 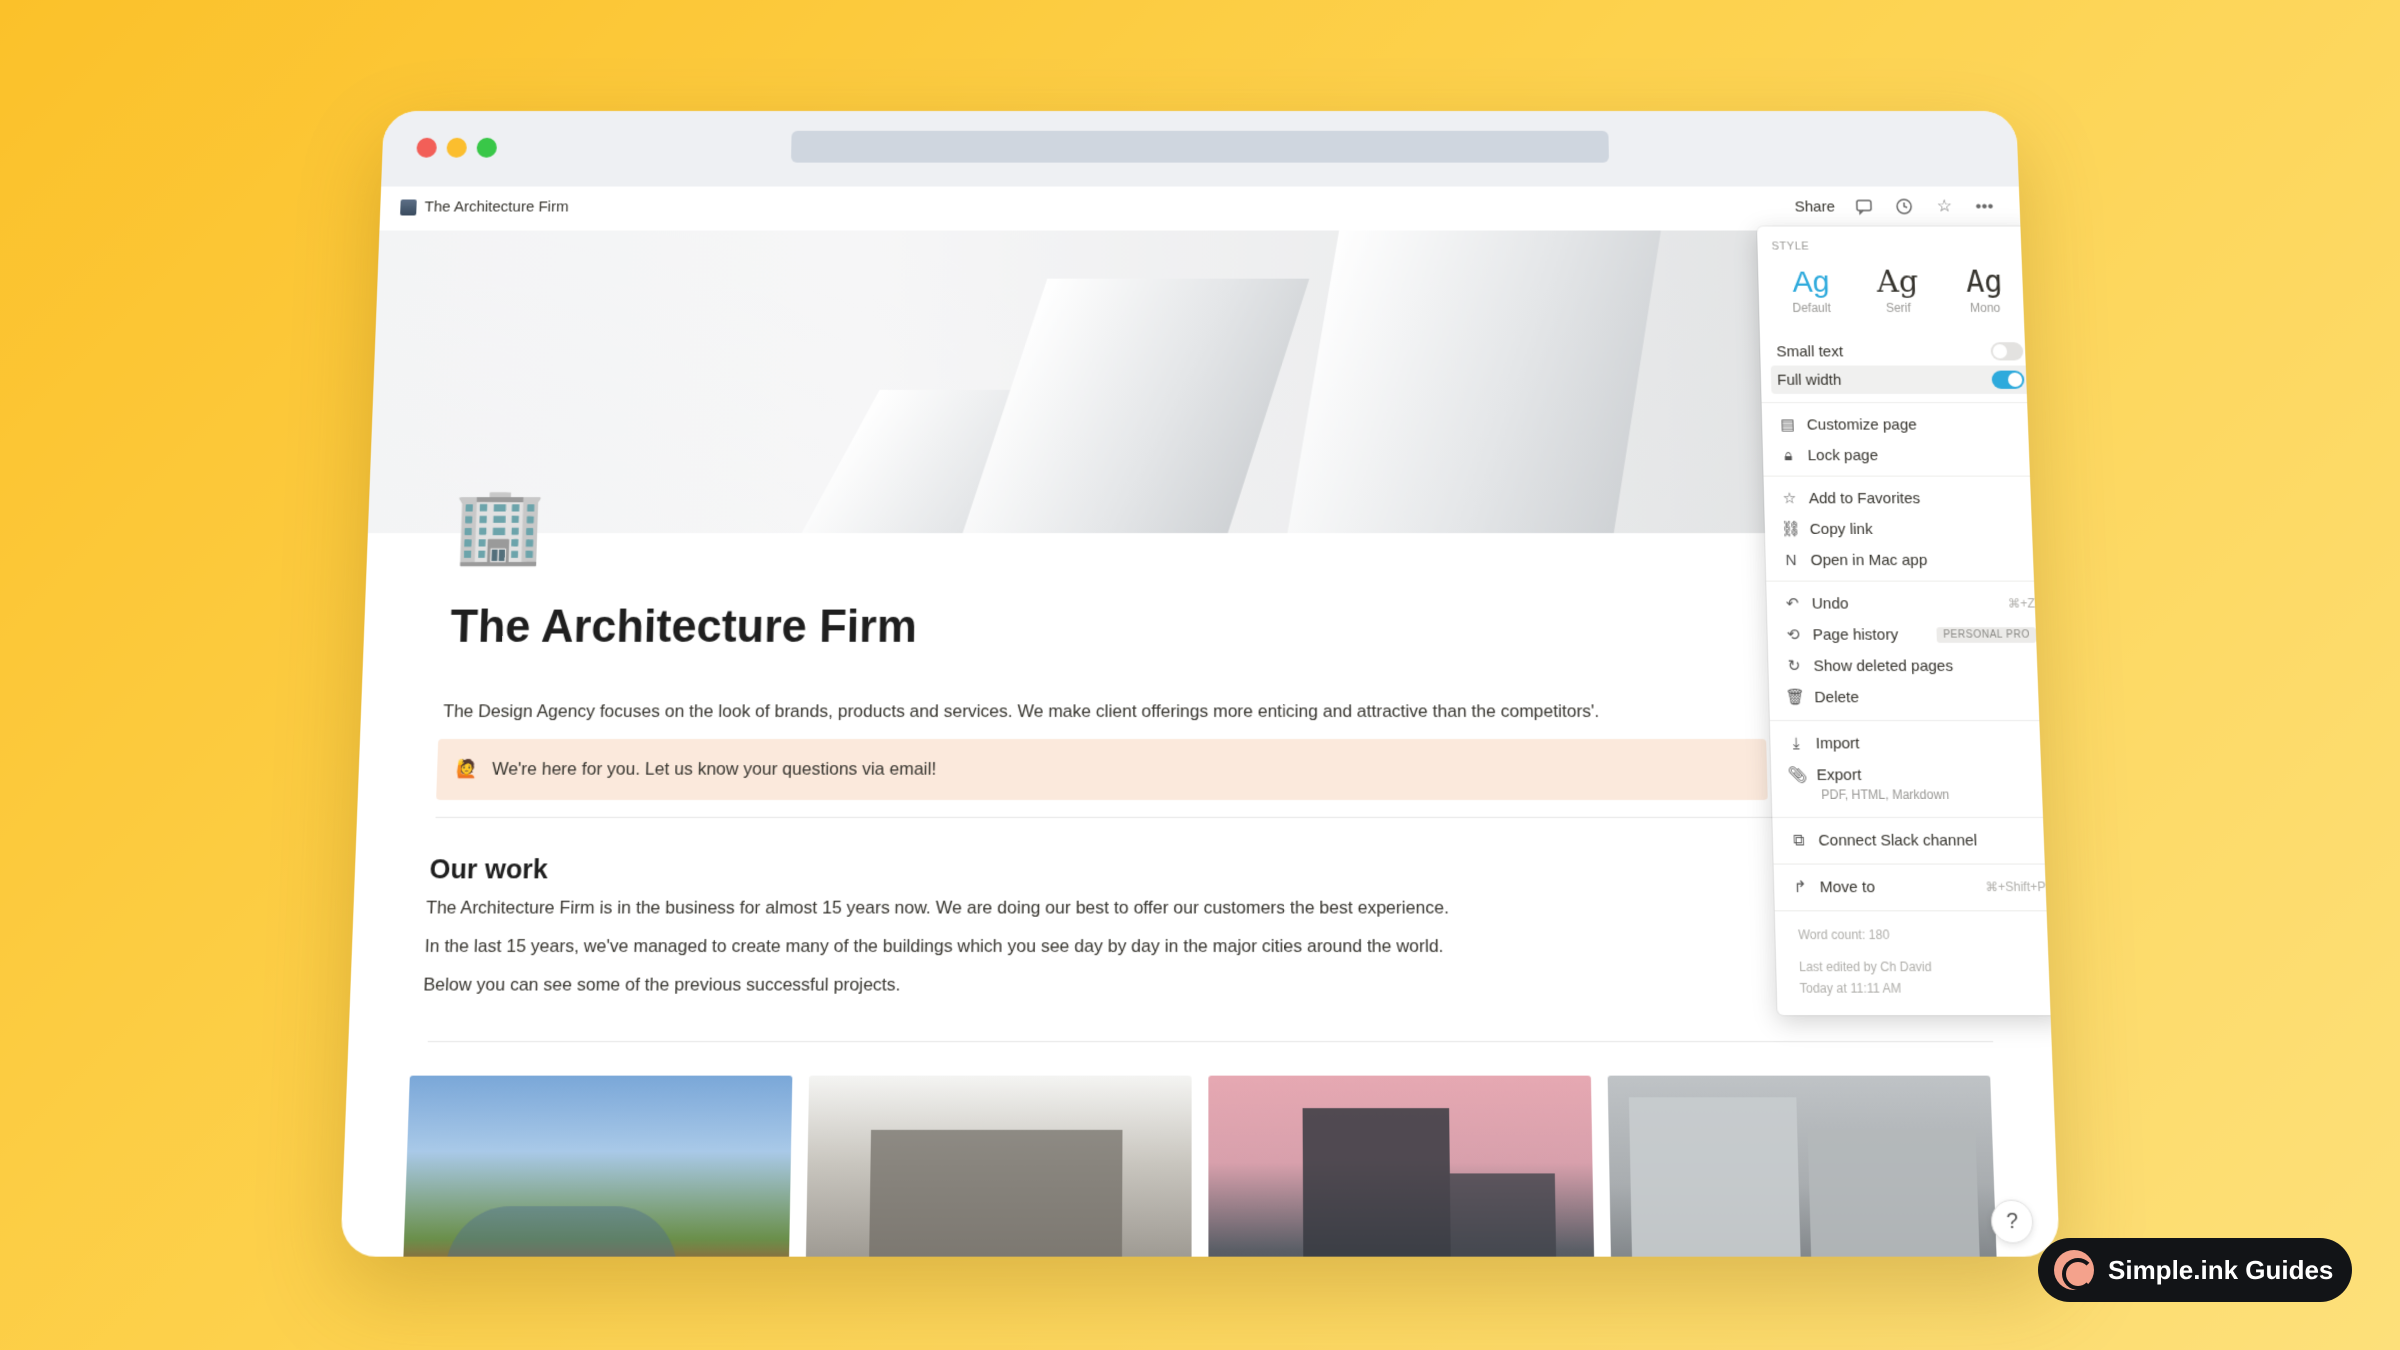 I want to click on style-label: Default, so click(x=1811, y=308).